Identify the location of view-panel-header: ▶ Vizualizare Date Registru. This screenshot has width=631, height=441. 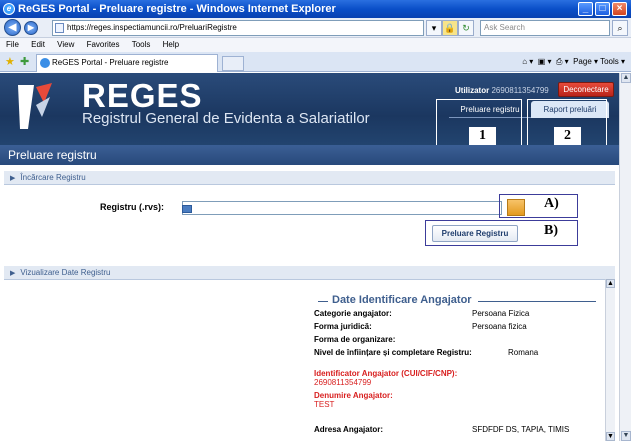
(309, 273).